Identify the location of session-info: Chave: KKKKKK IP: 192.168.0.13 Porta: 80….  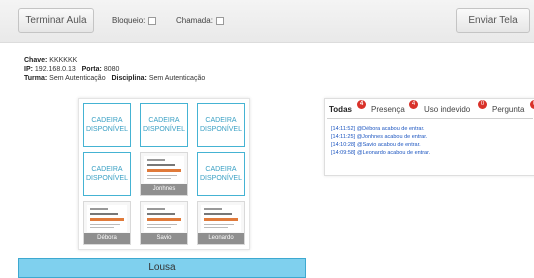
(114, 69).